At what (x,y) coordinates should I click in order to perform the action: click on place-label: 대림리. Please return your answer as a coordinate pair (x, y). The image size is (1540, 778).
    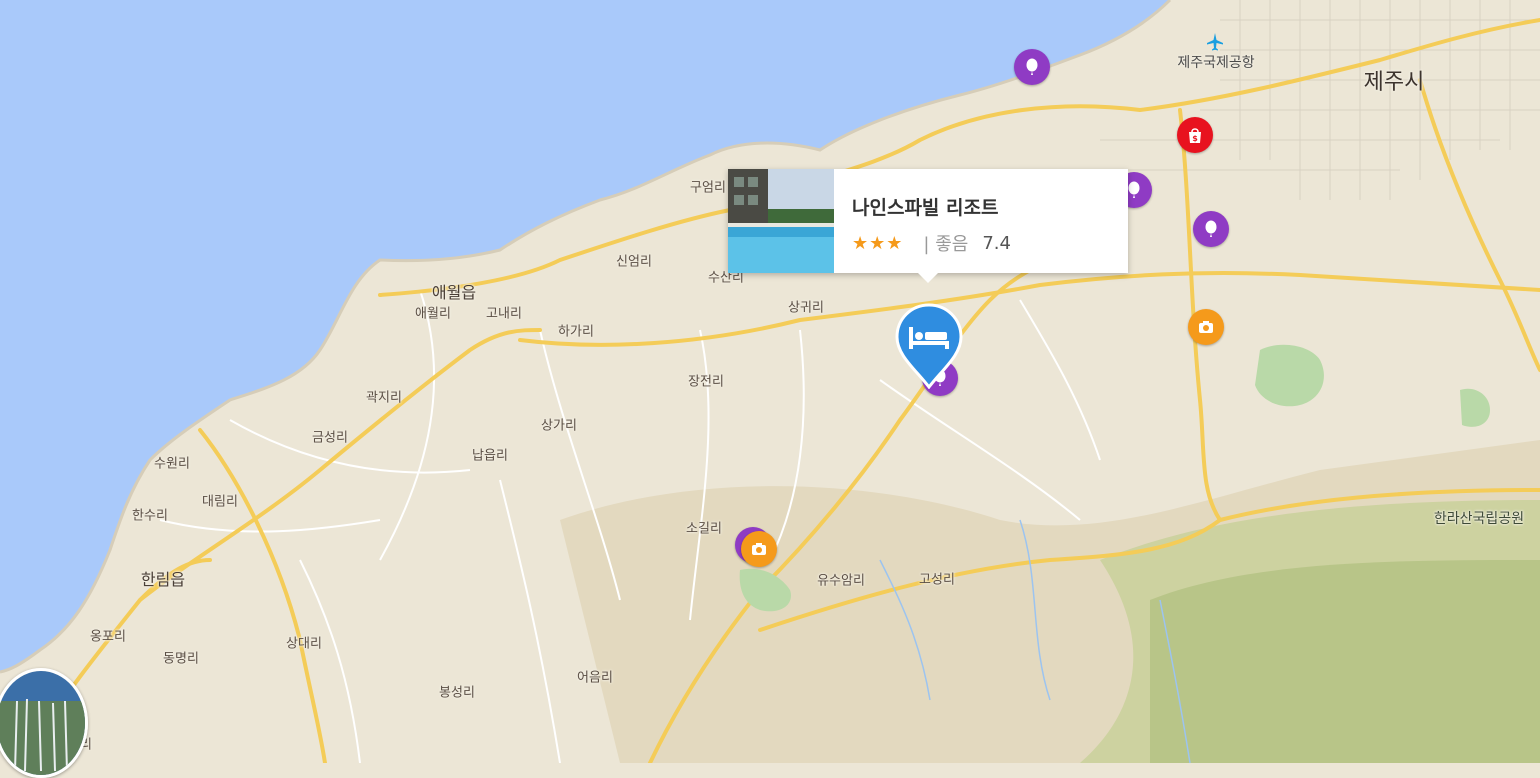
    Looking at the image, I should click on (220, 502).